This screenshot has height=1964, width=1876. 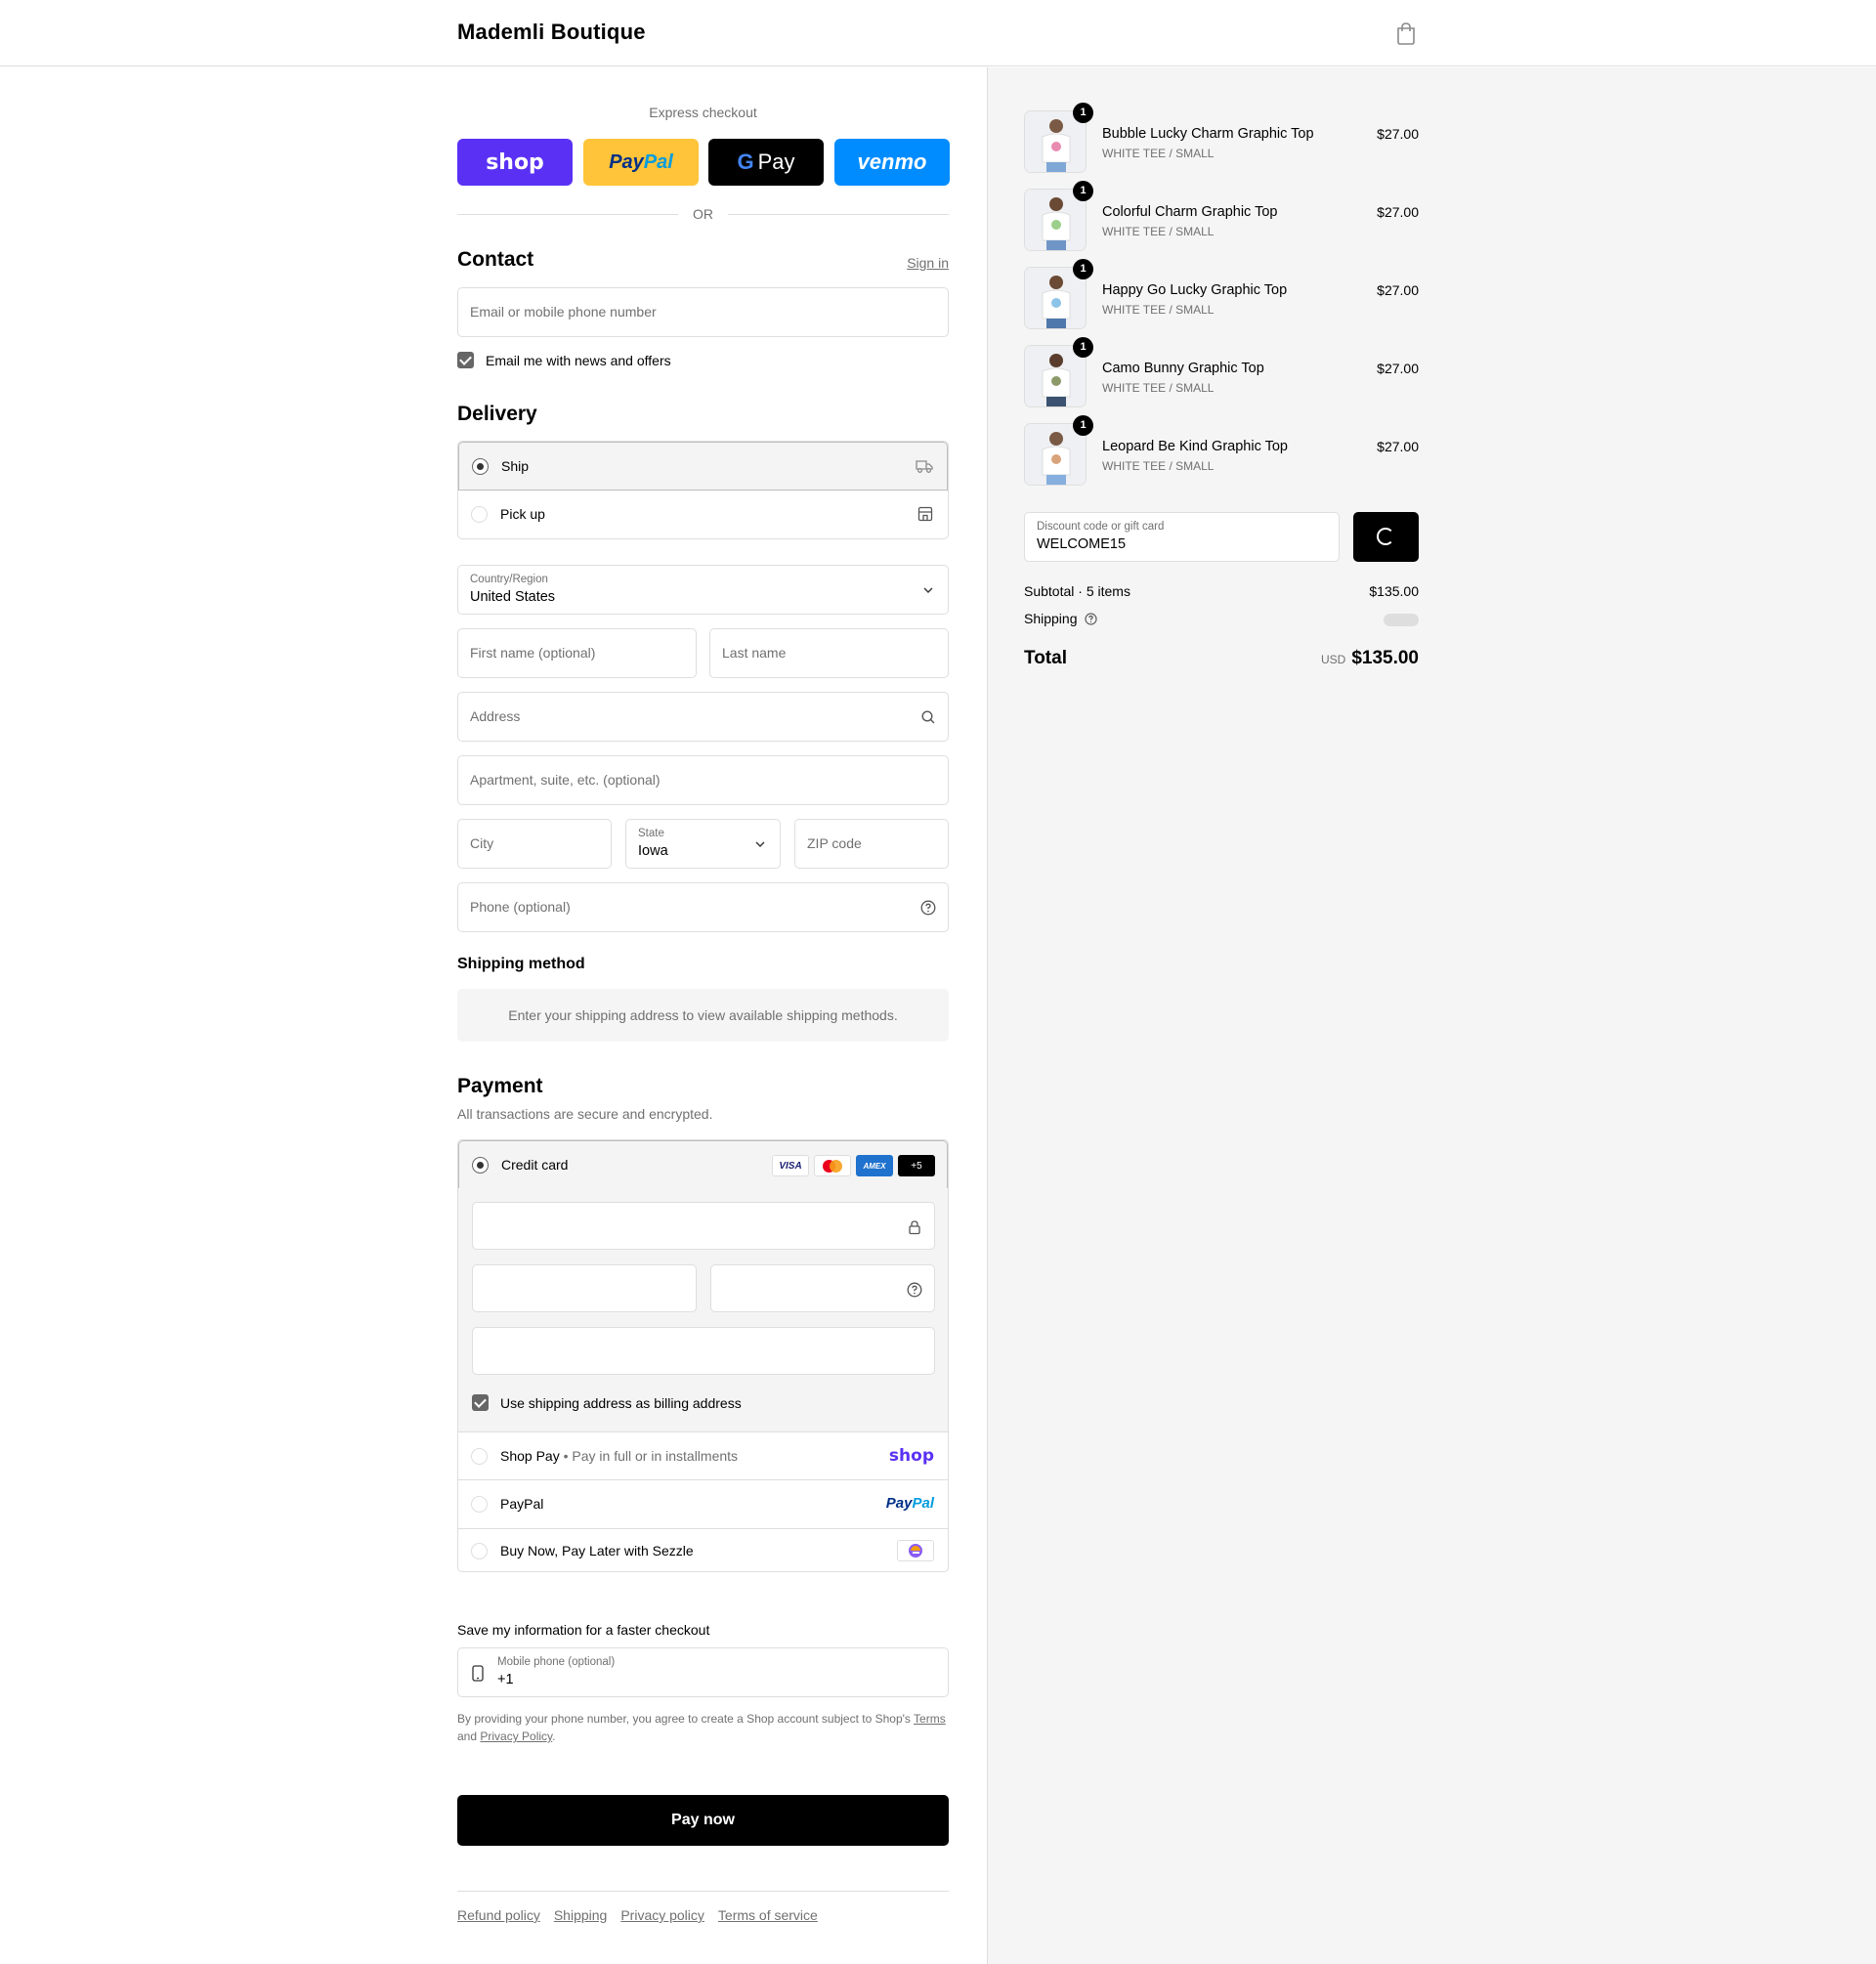 I want to click on footer-refund-policy-link: Refund policy, so click(x=498, y=1915).